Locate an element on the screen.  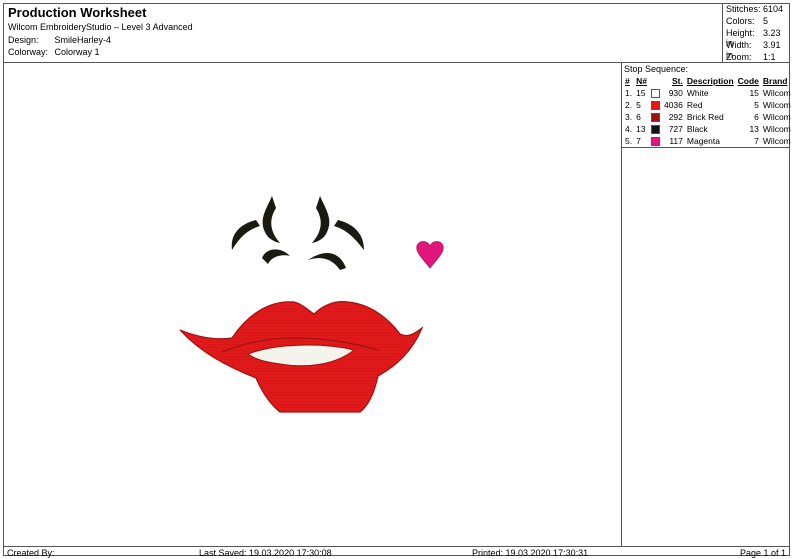
table-header-row: # N# St. Description Code Brand is located at coordinates (708, 81).